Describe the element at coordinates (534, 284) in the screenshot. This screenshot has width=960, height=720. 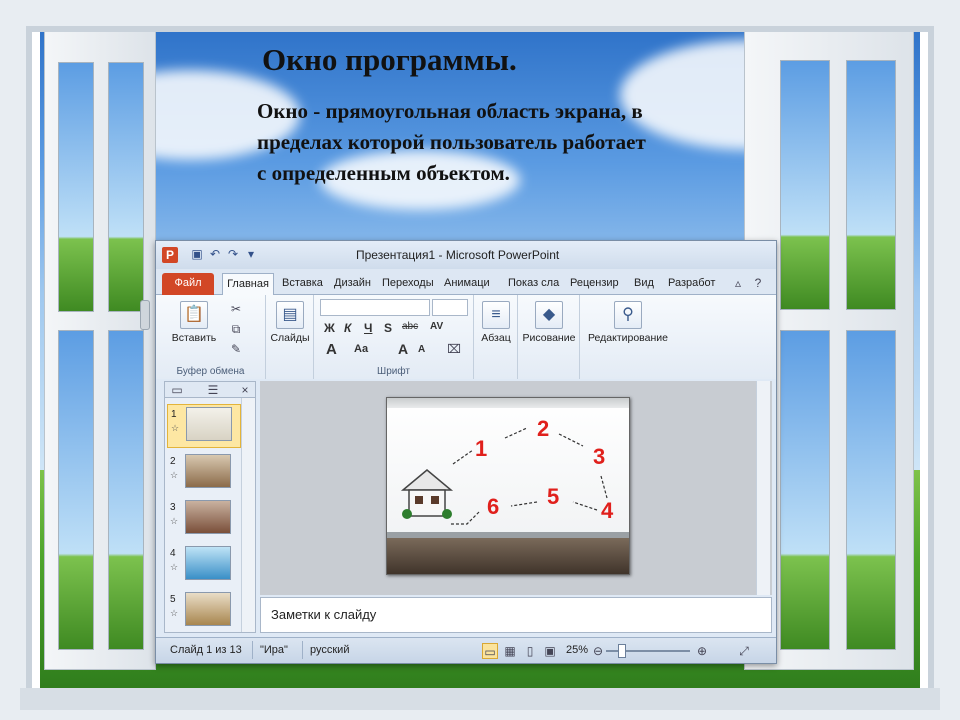
I see `tab-slideshow: Показ сла` at that location.